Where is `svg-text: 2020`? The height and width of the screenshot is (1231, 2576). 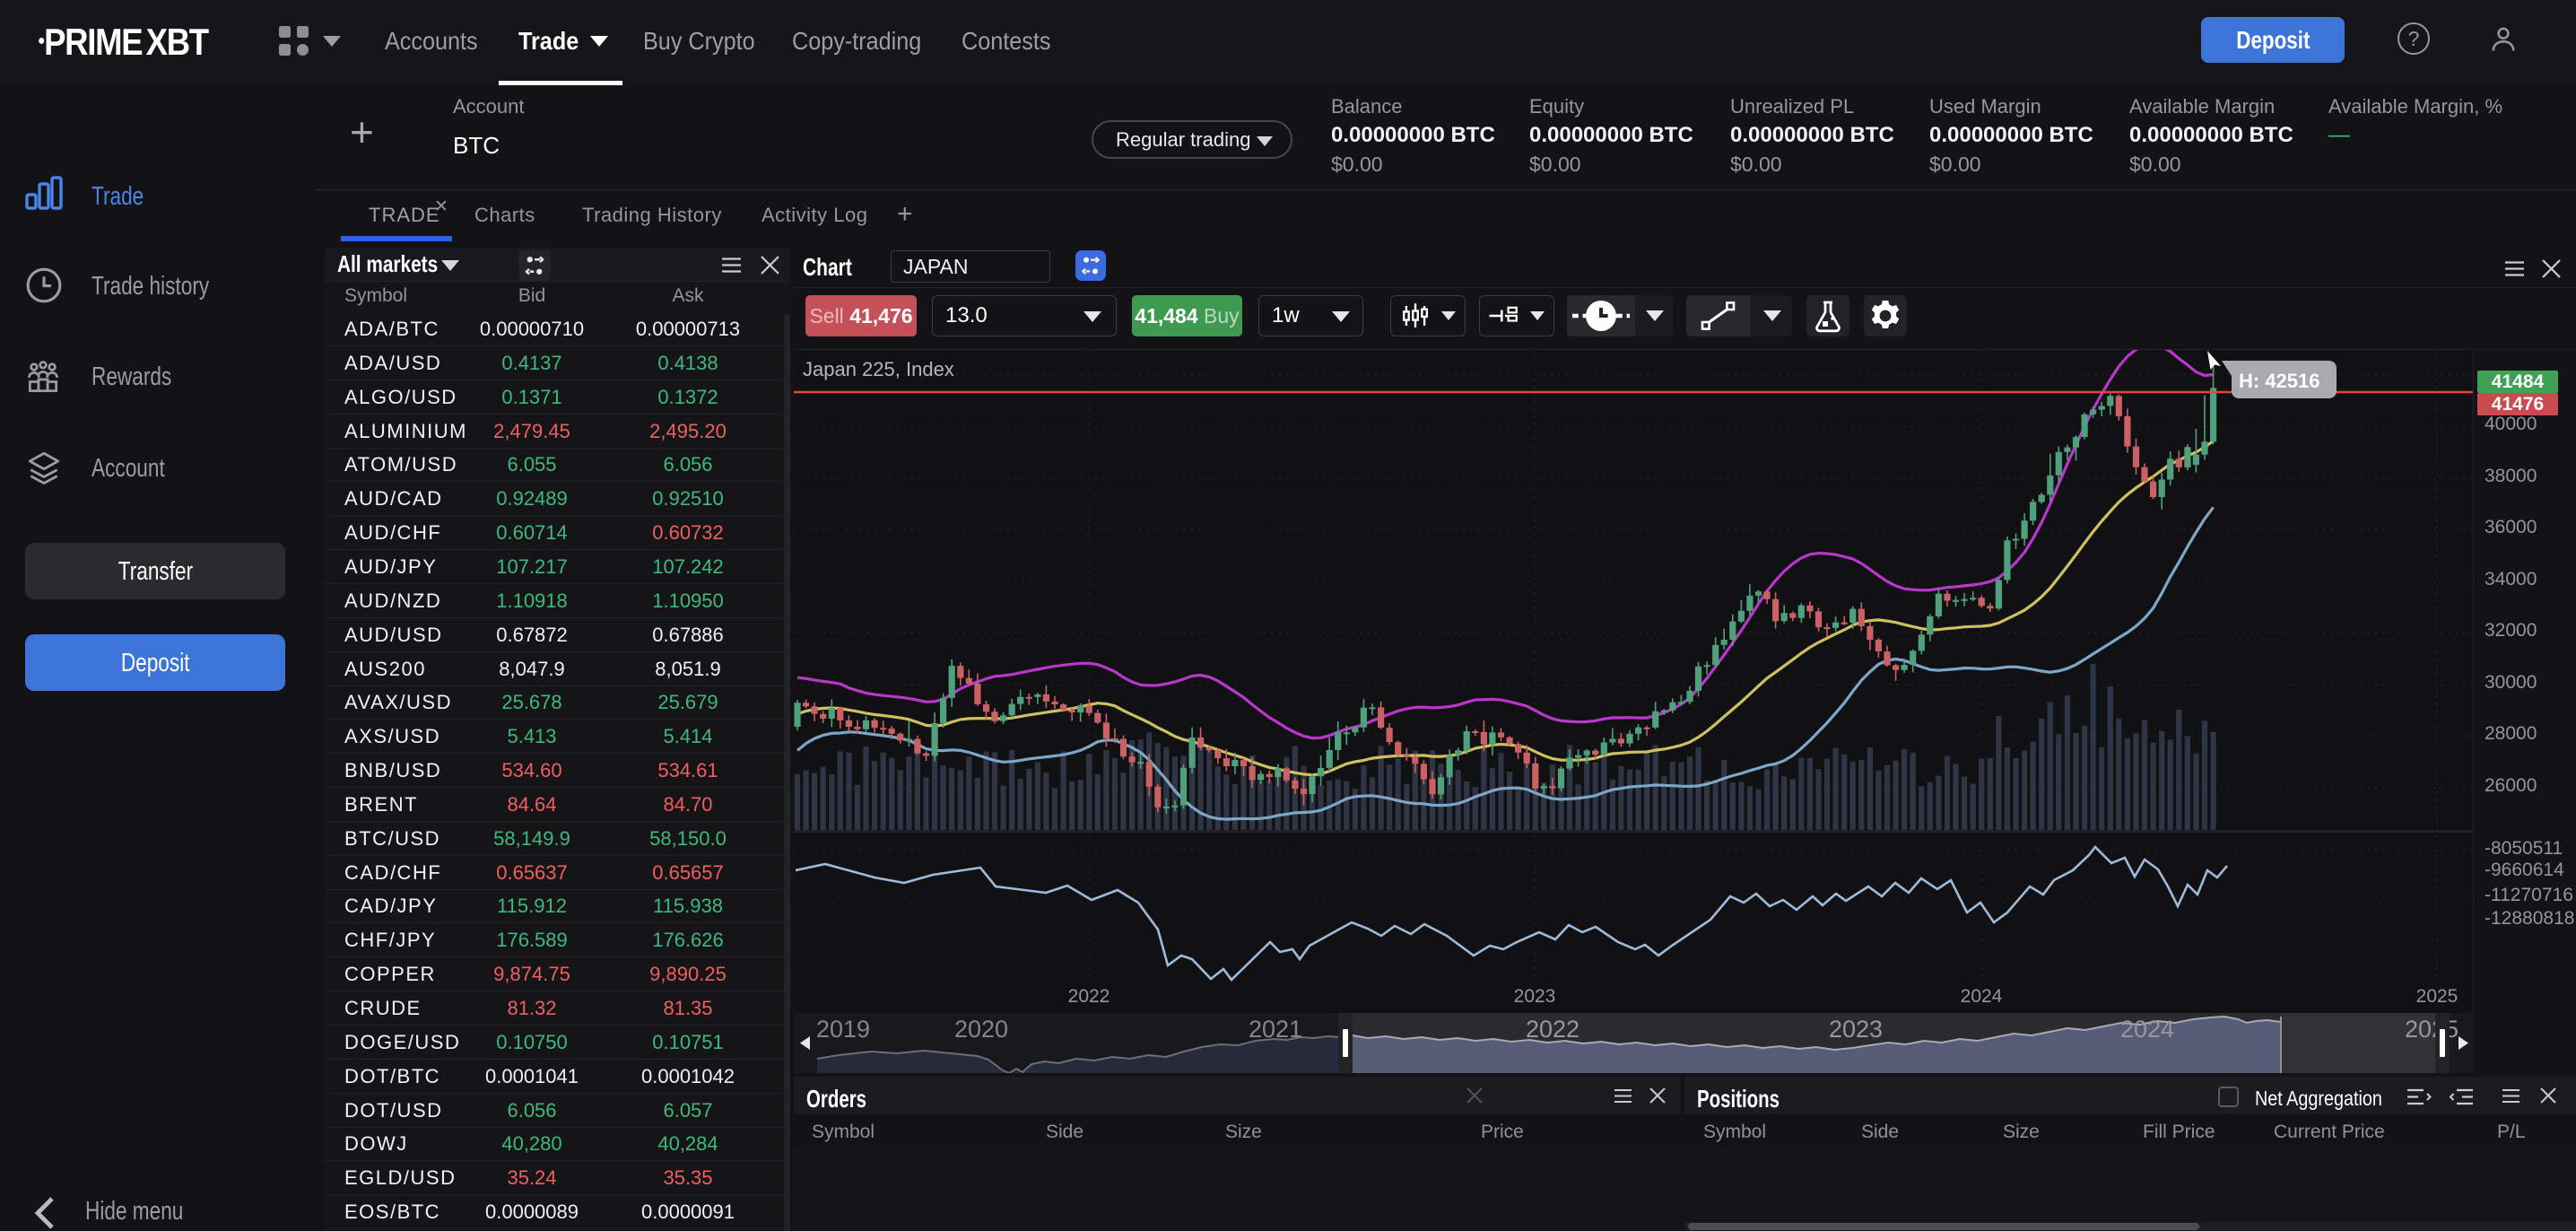
svg-text: 2020 is located at coordinates (981, 1029).